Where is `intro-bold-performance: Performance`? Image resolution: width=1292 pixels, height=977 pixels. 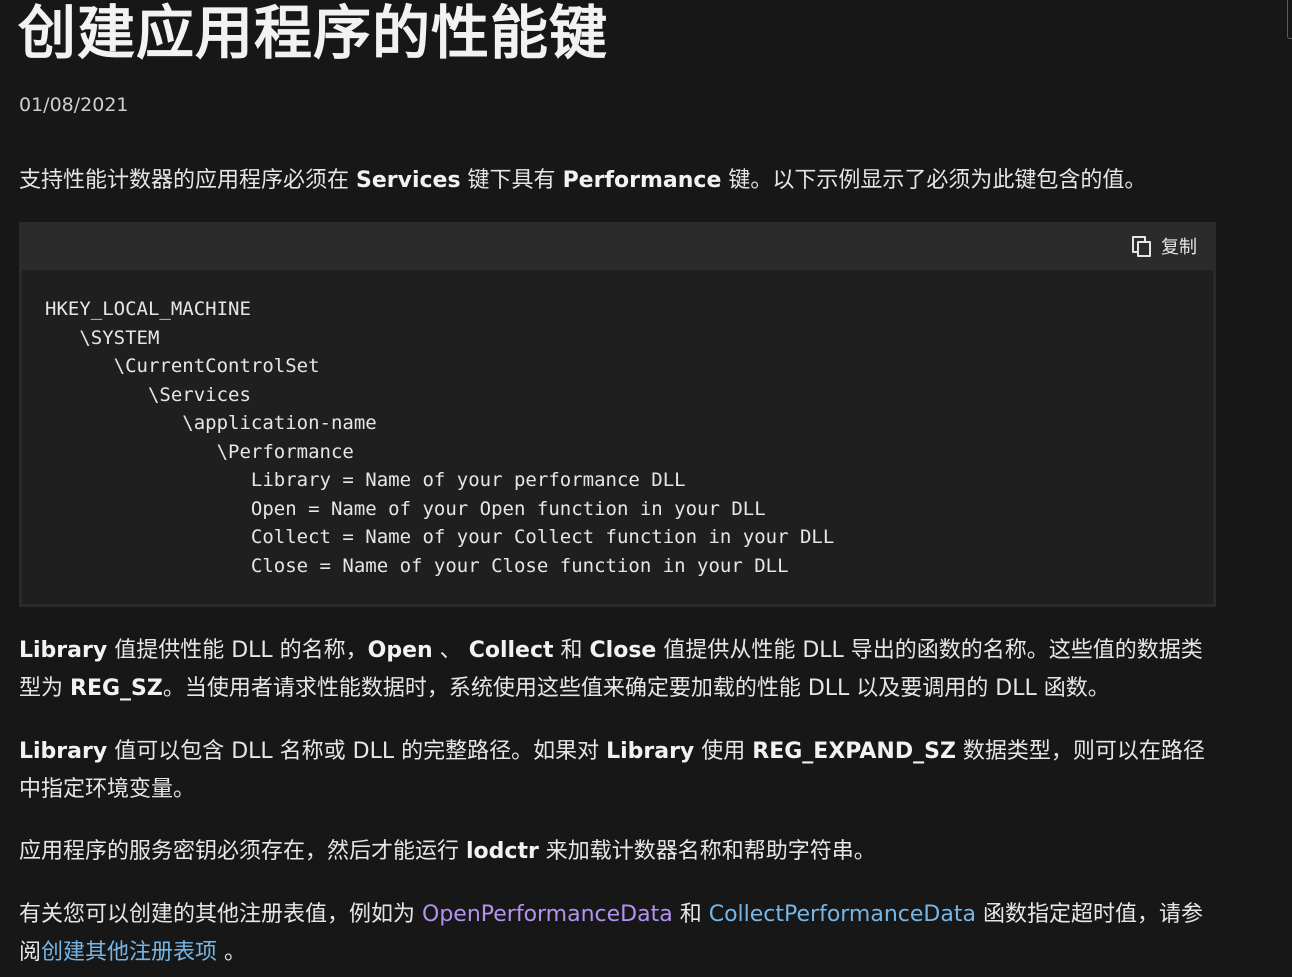 intro-bold-performance: Performance is located at coordinates (642, 180).